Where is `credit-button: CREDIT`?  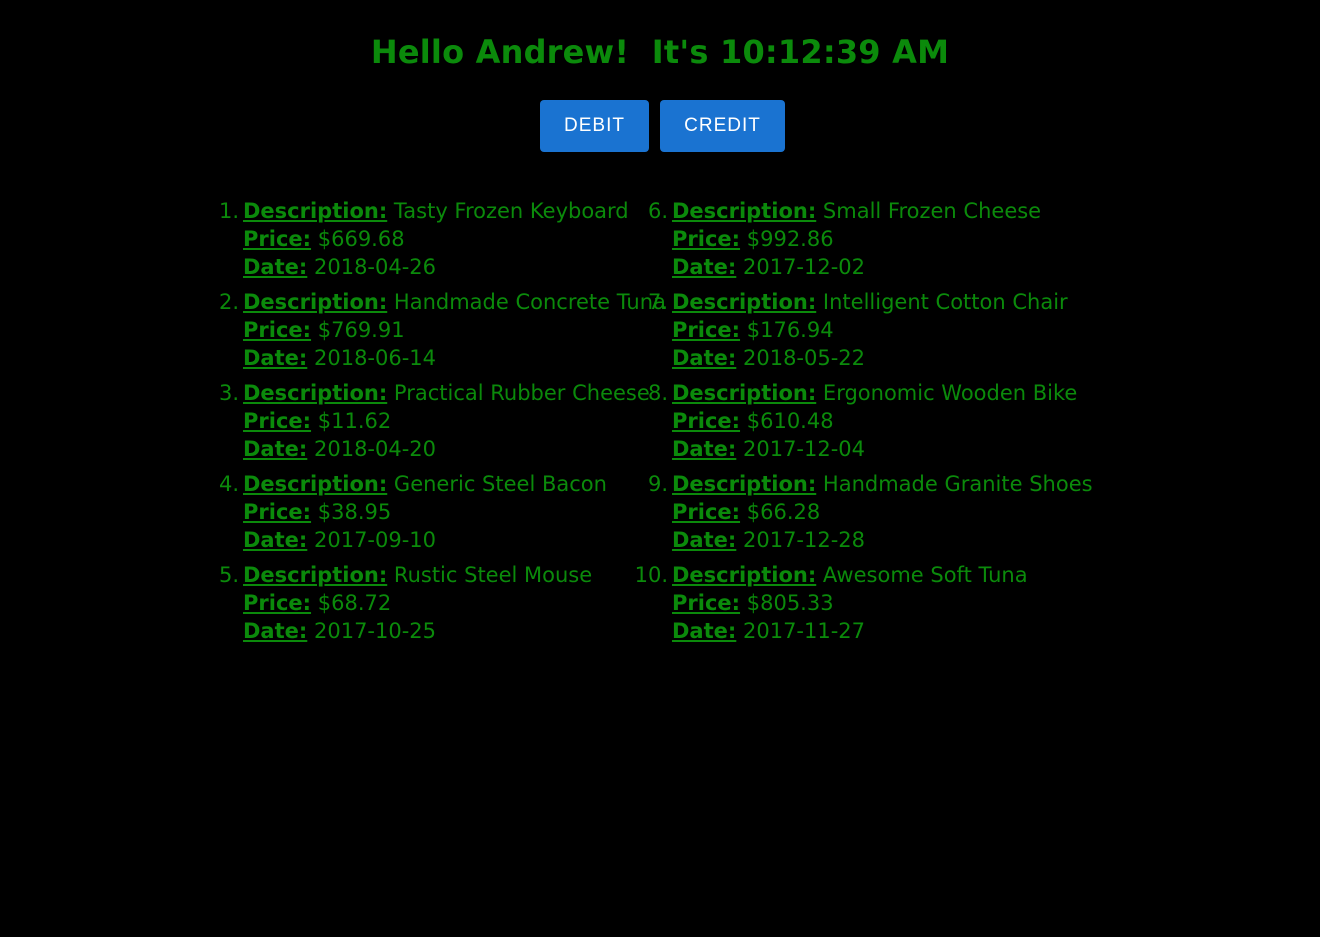 credit-button: CREDIT is located at coordinates (722, 126).